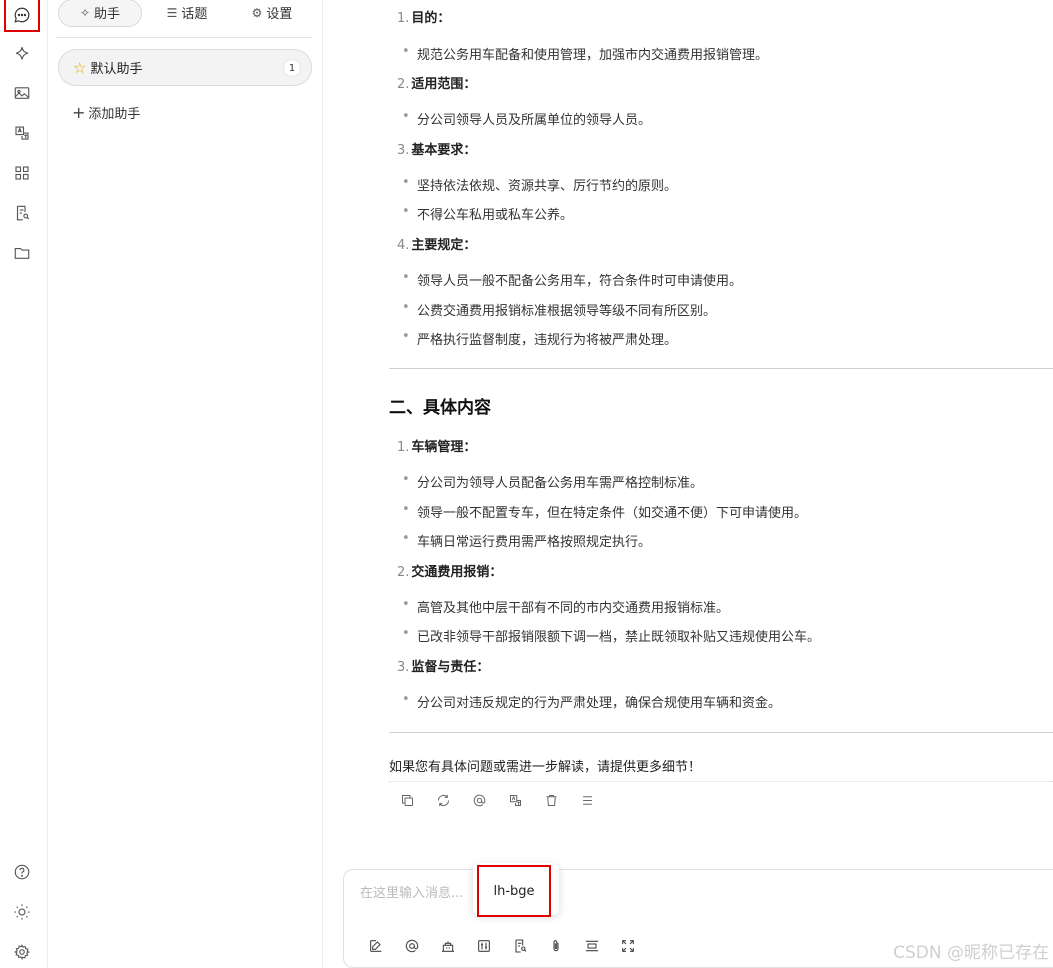 Image resolution: width=1053 pixels, height=968 pixels. Describe the element at coordinates (79, 112) in the screenshot. I see `plus-icon: +` at that location.